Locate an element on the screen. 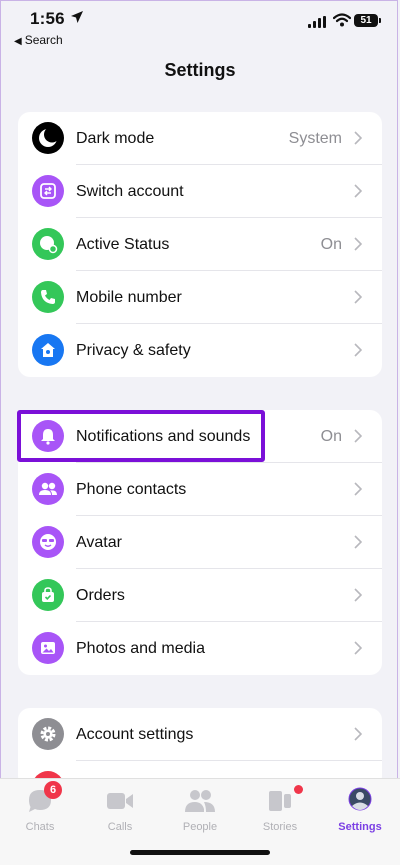  back-label: Search is located at coordinates (43, 40).